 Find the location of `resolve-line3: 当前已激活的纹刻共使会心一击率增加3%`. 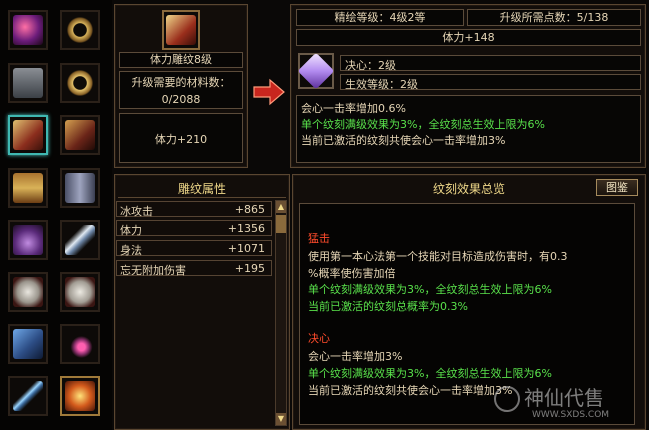

resolve-line3: 当前已激活的纹刻共使会心一击率增加3% is located at coordinates (410, 390).